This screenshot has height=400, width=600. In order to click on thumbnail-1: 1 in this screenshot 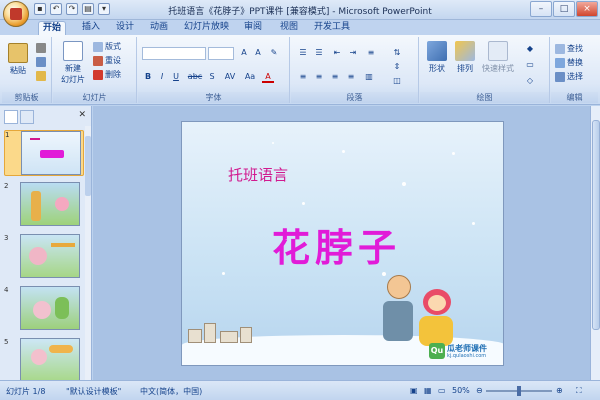, I will do `click(44, 153)`.